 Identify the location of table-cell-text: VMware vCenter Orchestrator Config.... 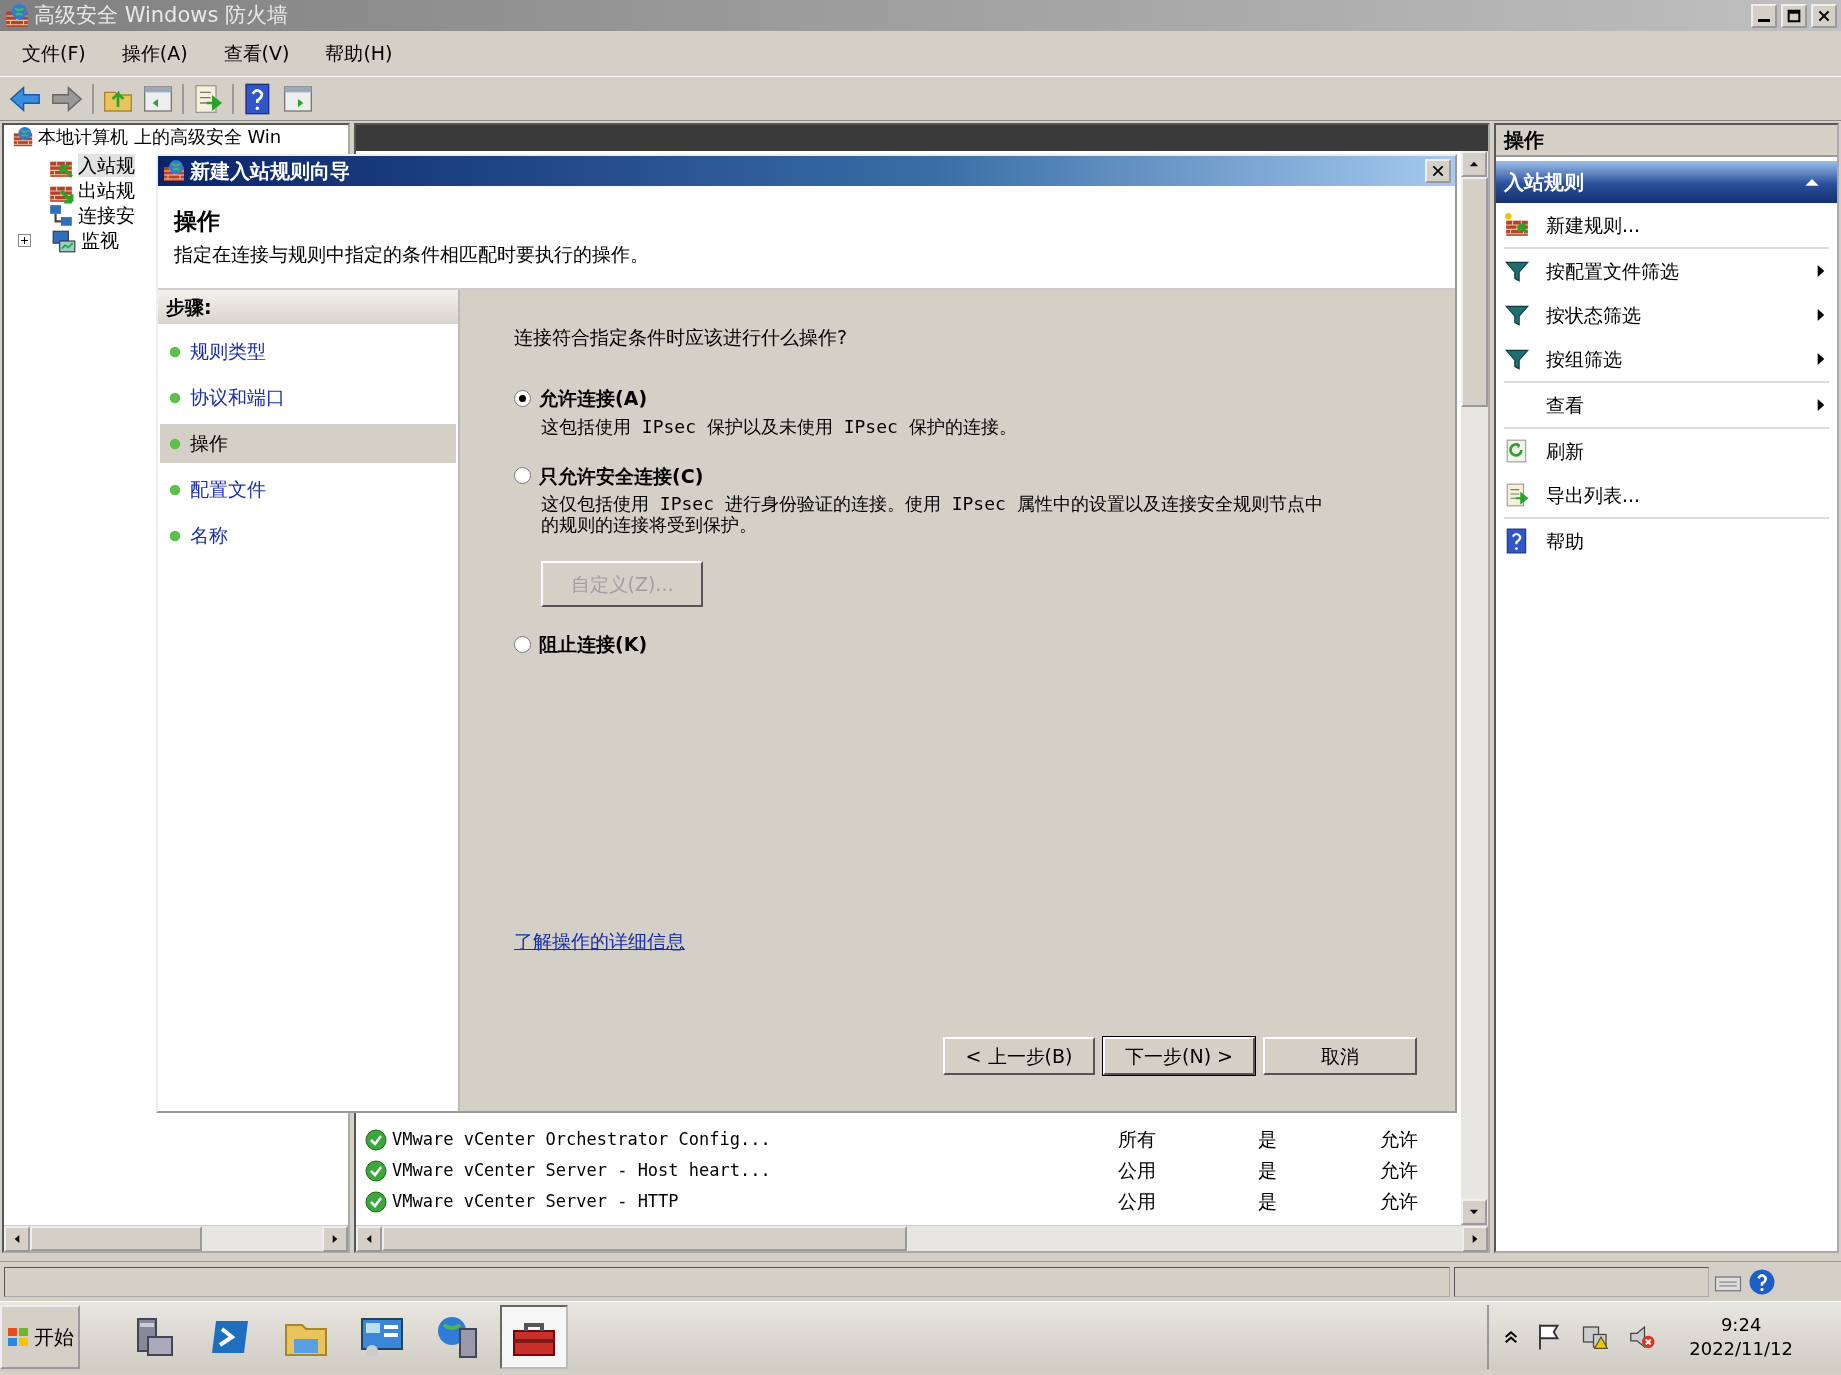
(581, 1139).